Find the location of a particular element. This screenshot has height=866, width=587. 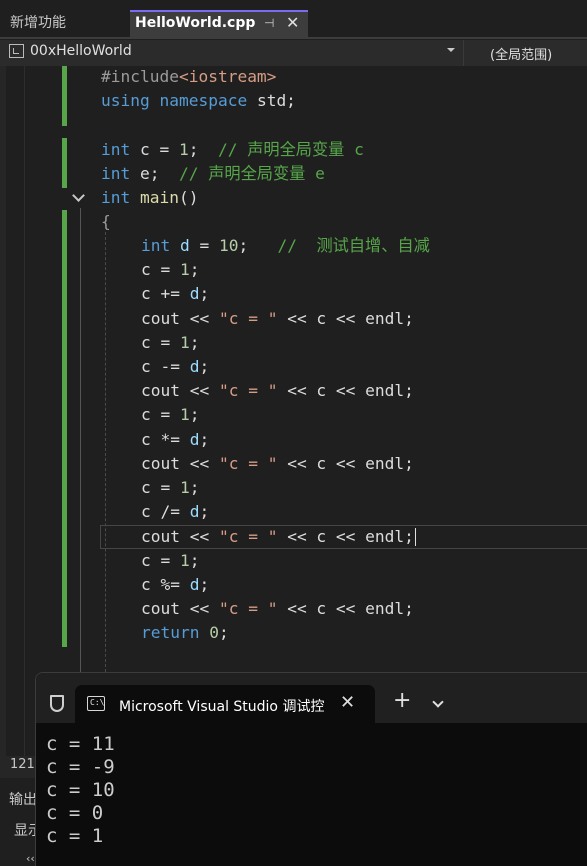

code-text: c += is located at coordinates (165, 293).